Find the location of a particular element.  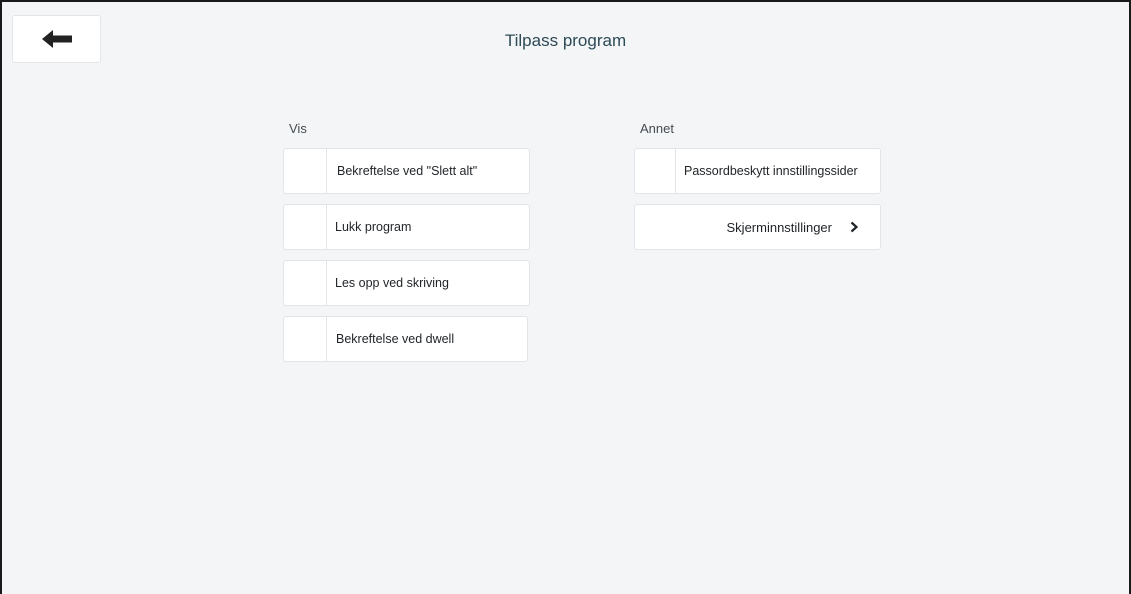

option-password-protect-settings: Passordbeskytt innstillingssider is located at coordinates (757, 171).